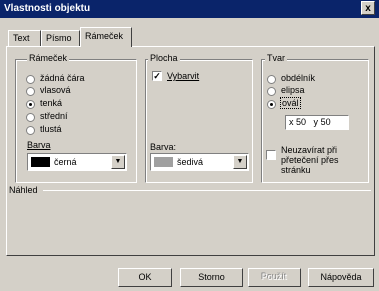 The height and width of the screenshot is (291, 379). Describe the element at coordinates (30, 104) in the screenshot. I see `radio-tenka` at that location.